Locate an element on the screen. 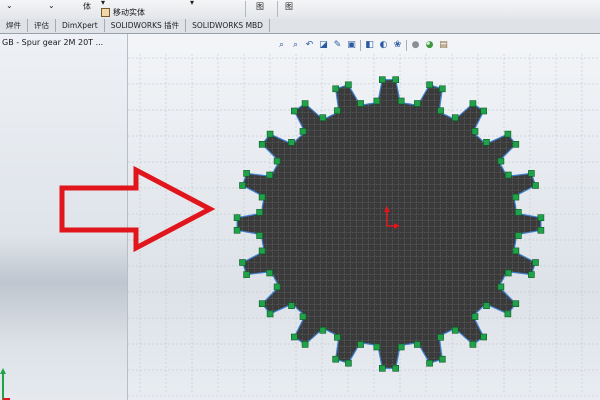  red-arrow-icon is located at coordinates (137, 209).